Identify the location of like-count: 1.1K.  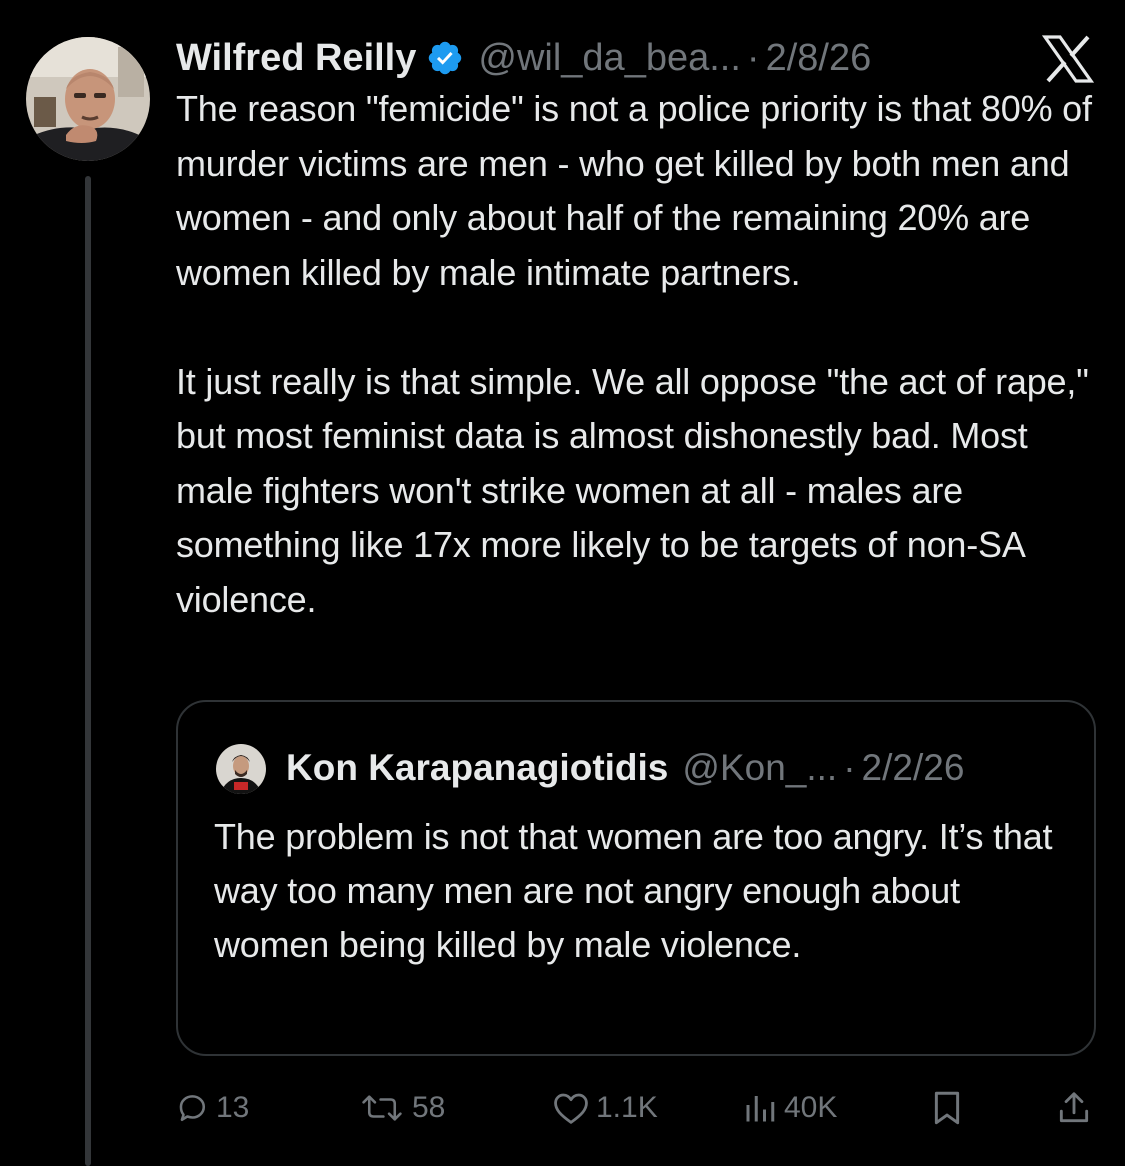
(627, 1107).